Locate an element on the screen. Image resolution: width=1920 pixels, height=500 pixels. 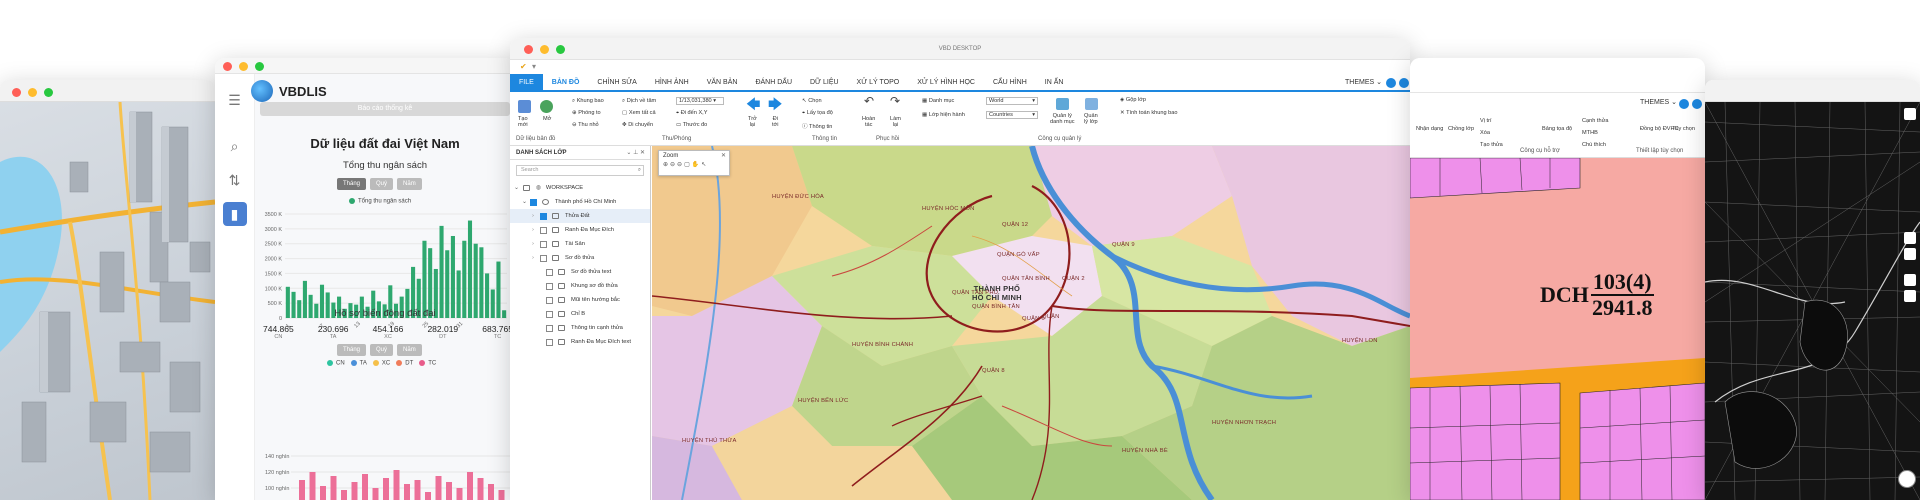
help-icon is located at coordinates (1391, 83).